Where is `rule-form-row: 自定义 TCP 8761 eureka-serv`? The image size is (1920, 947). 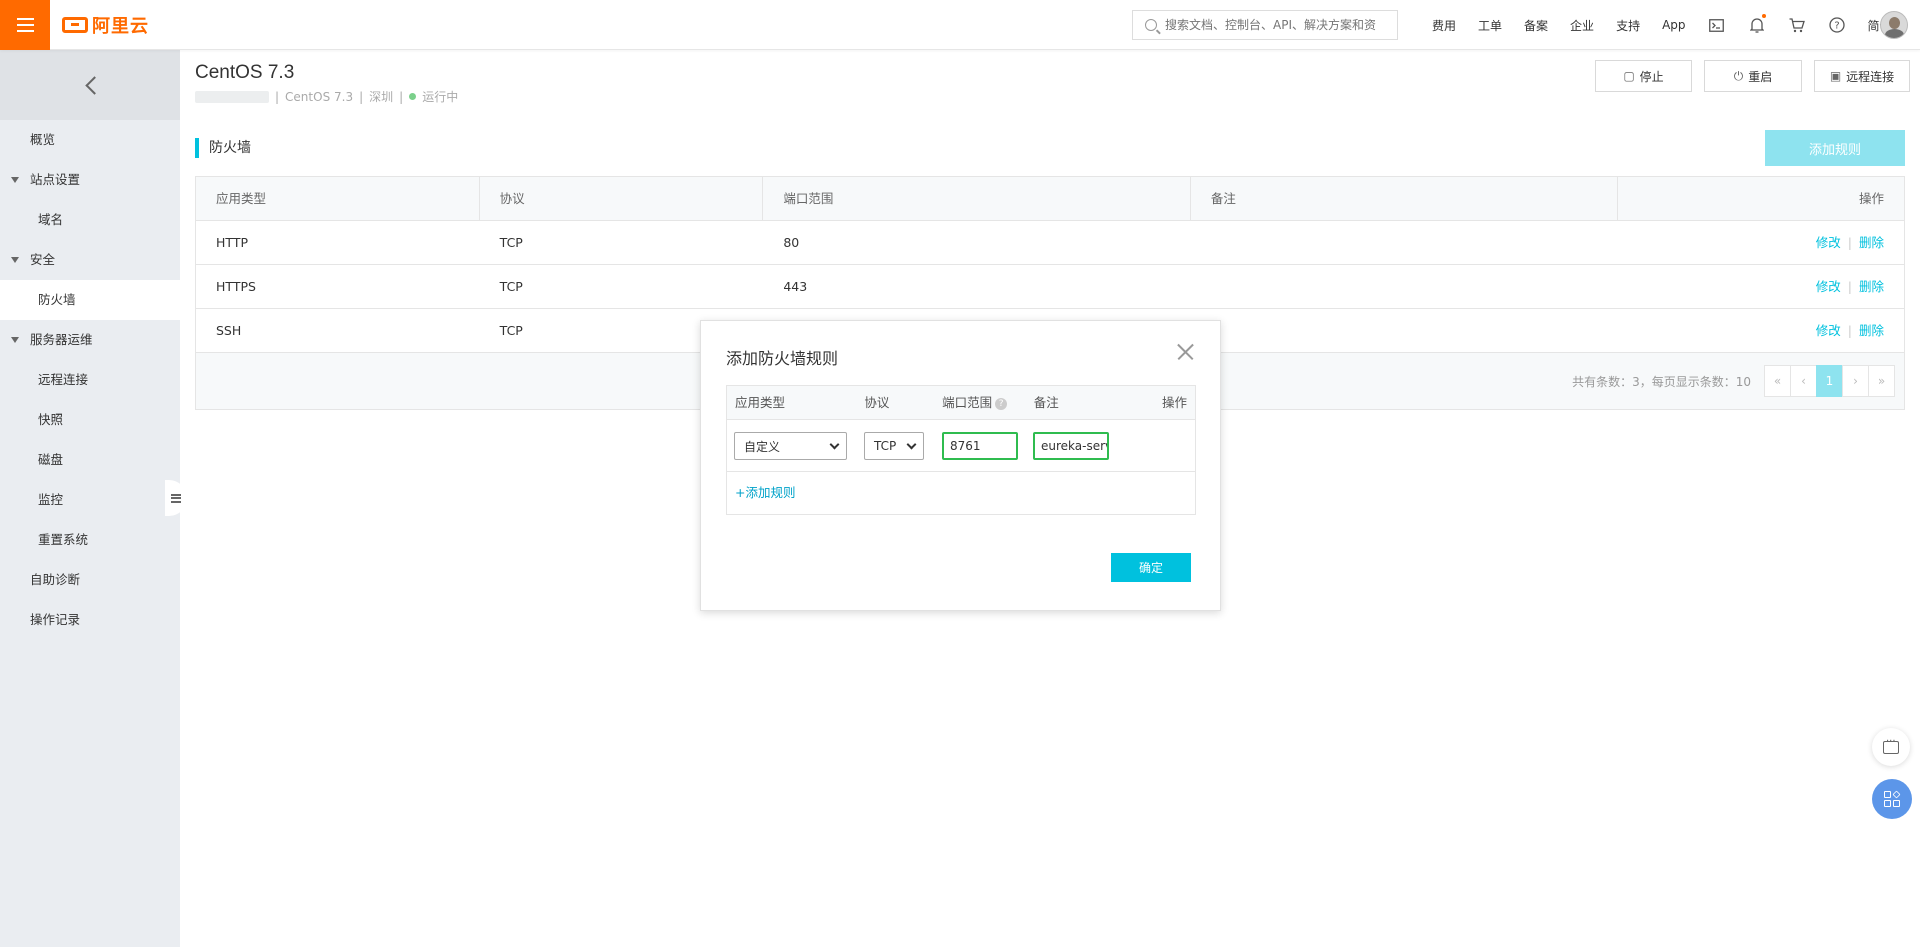
rule-form-row: 自定义 TCP 8761 eureka-serv is located at coordinates (961, 446).